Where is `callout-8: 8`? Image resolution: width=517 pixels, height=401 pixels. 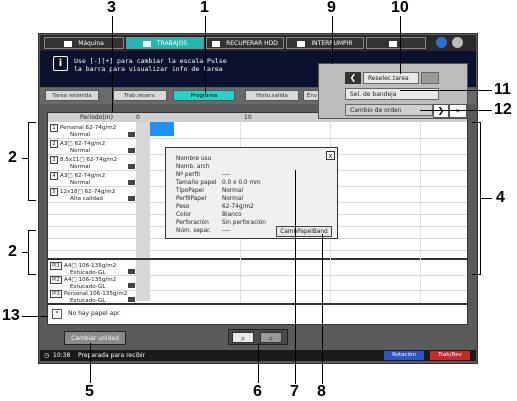
callout-8: 8 is located at coordinates (321, 391).